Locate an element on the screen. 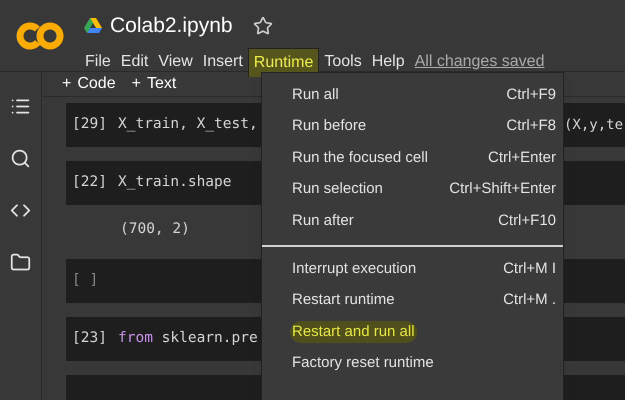 The height and width of the screenshot is (400, 625). cell-output: (700, 2) is located at coordinates (155, 229).